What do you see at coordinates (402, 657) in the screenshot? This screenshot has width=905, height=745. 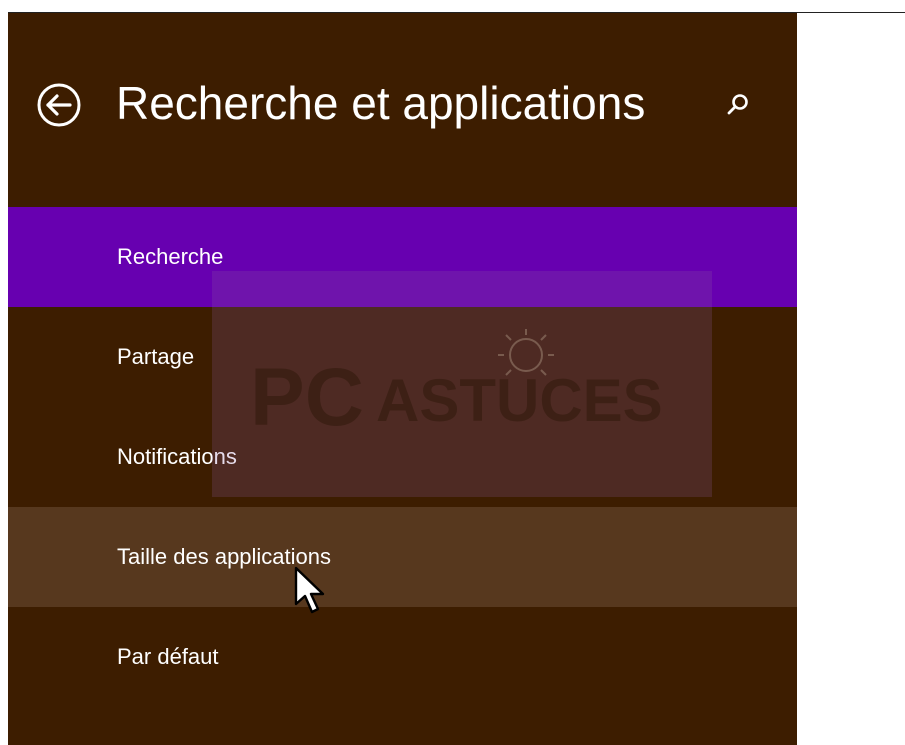 I see `nav-item-par-defaut: Par défaut` at bounding box center [402, 657].